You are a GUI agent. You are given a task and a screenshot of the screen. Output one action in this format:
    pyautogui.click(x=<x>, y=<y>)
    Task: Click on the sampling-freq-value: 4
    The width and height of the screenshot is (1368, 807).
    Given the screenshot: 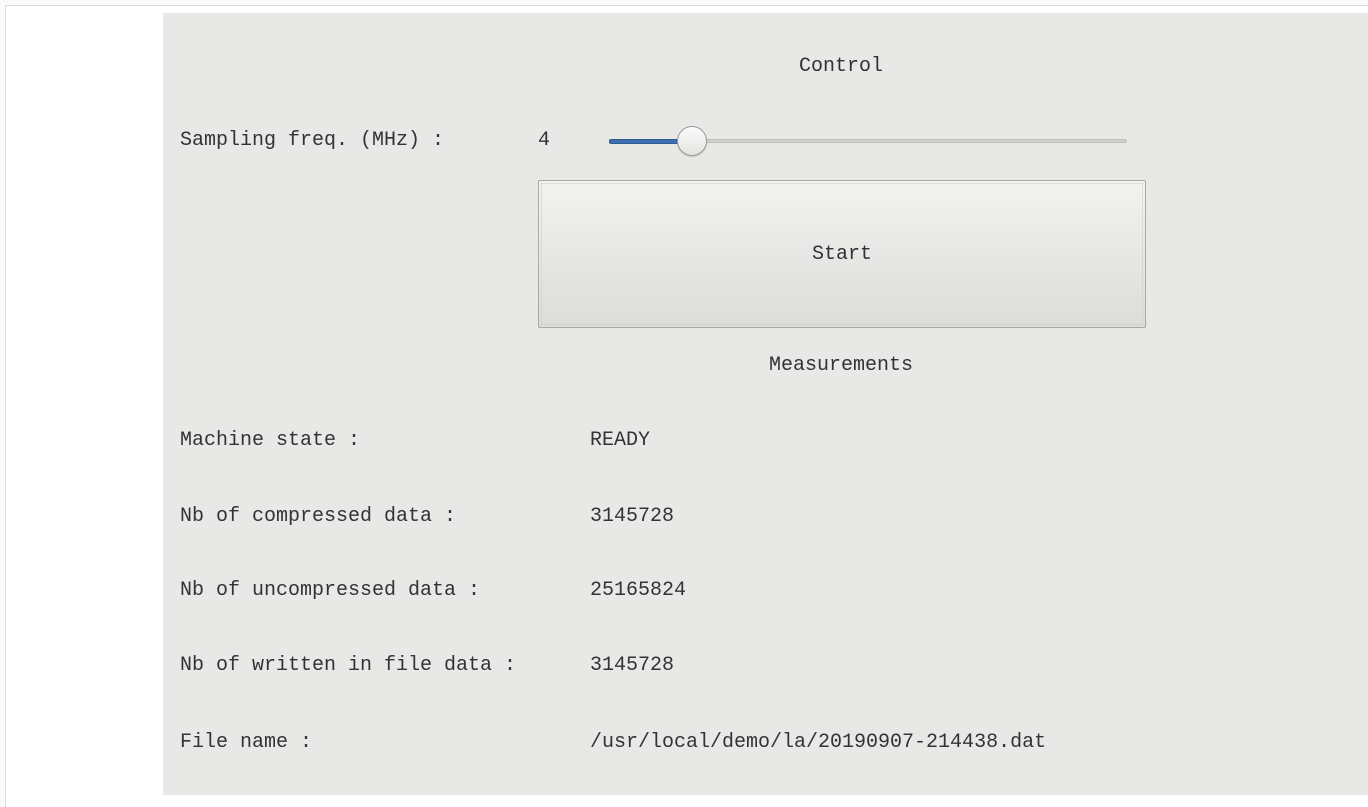 What is the action you would take?
    pyautogui.click(x=544, y=140)
    